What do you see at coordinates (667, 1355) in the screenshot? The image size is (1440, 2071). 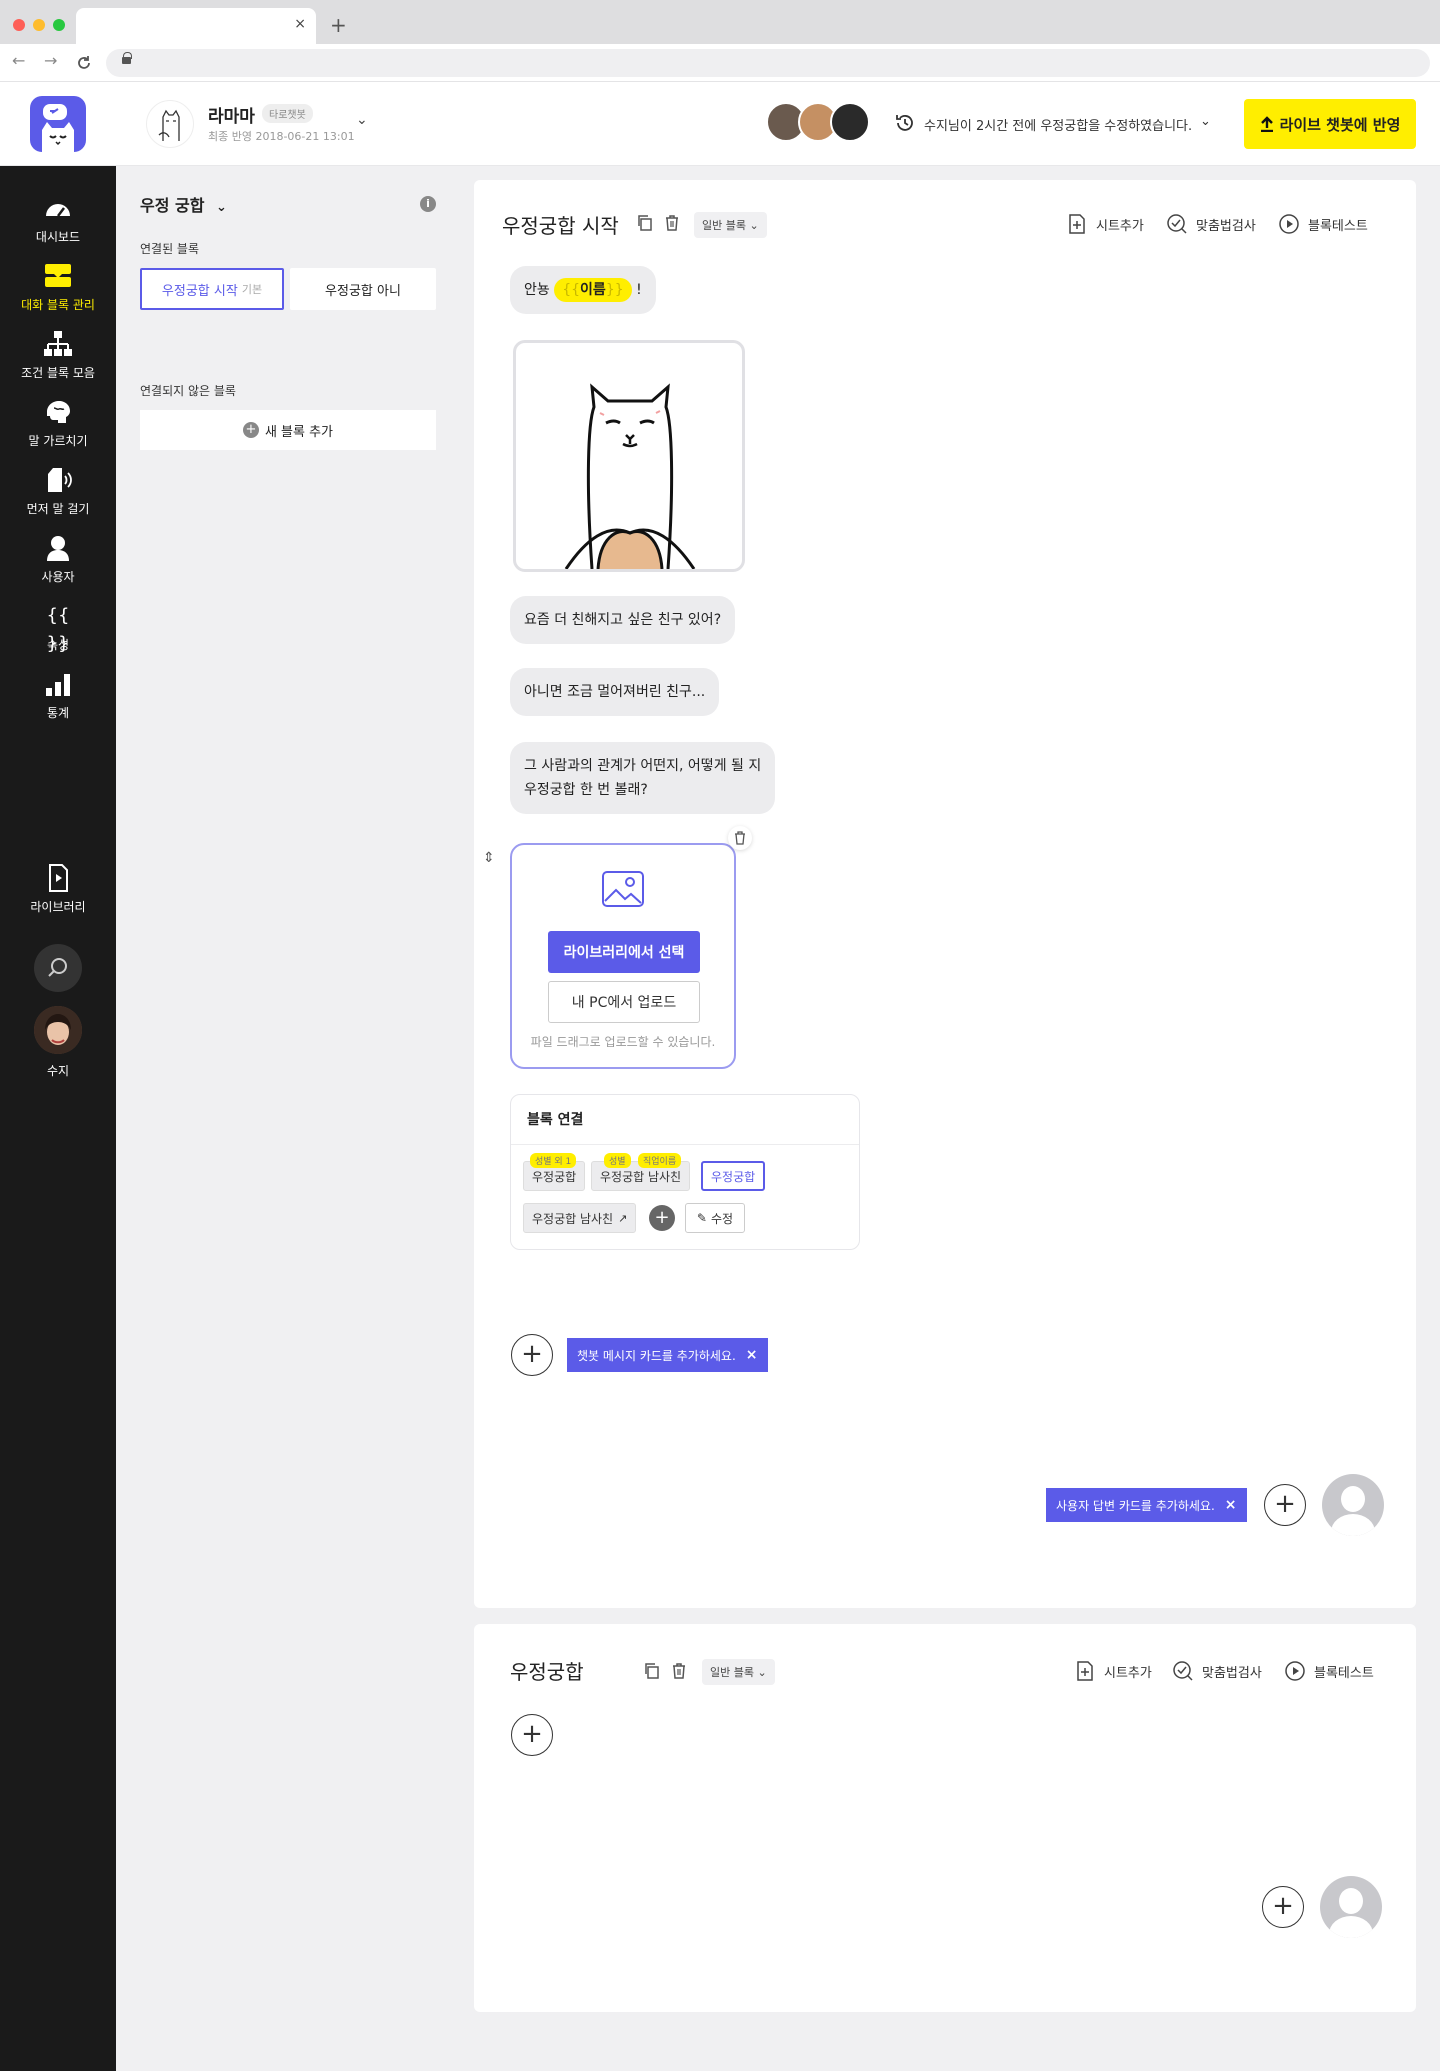 I see `add-bot-message-tooltip: 챗봇 메시지 카드를 추가하세요. ×` at bounding box center [667, 1355].